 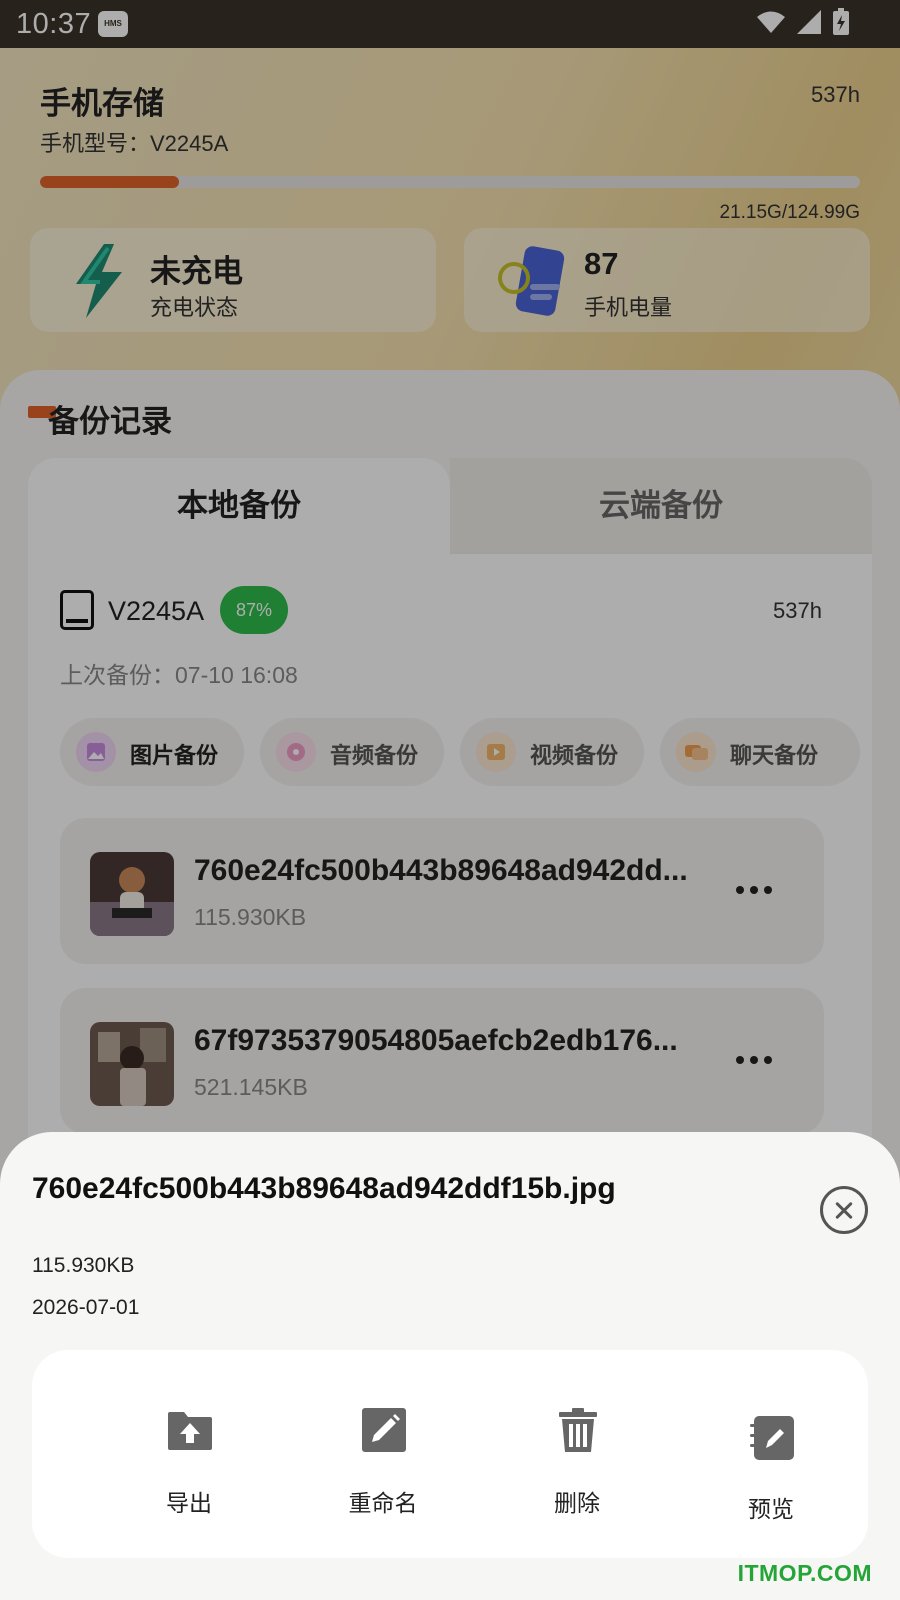 I want to click on preview-icon, so click(x=772, y=1438).